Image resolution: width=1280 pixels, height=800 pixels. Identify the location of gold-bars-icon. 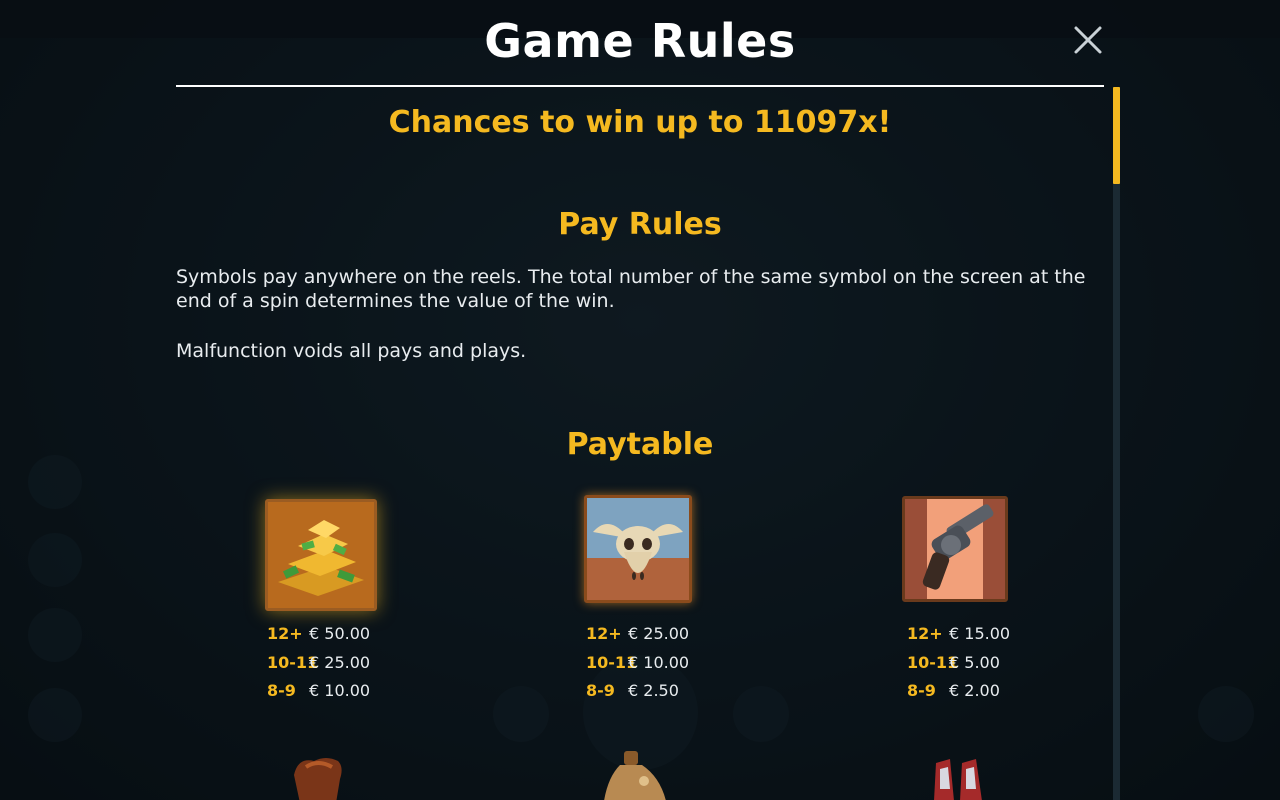
(321, 555).